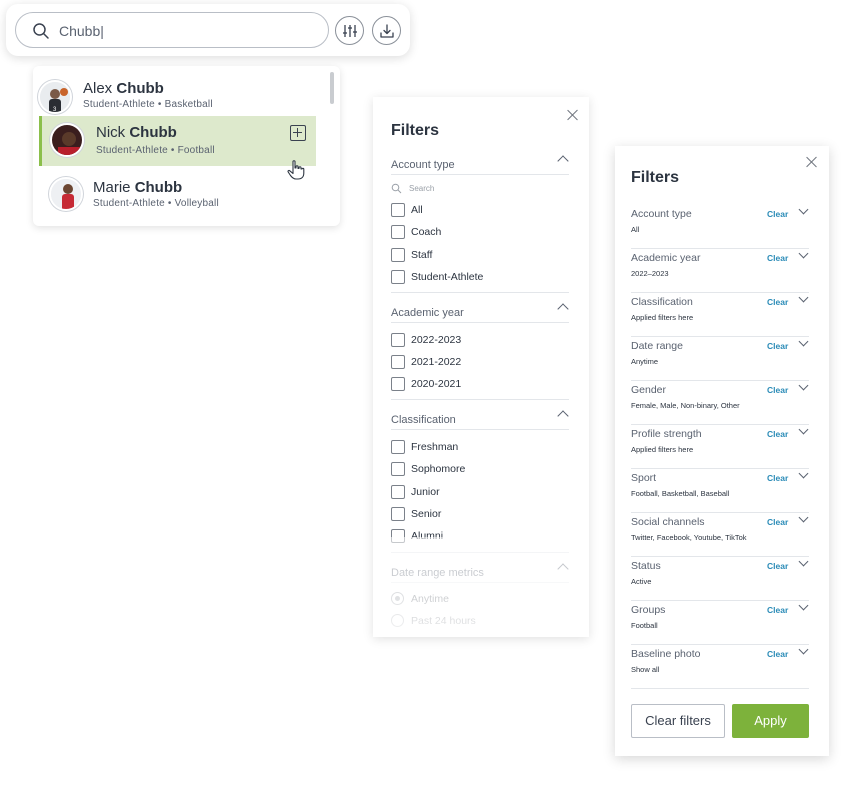 The image size is (855, 790). What do you see at coordinates (770, 721) in the screenshot?
I see `apply-button: Apply` at bounding box center [770, 721].